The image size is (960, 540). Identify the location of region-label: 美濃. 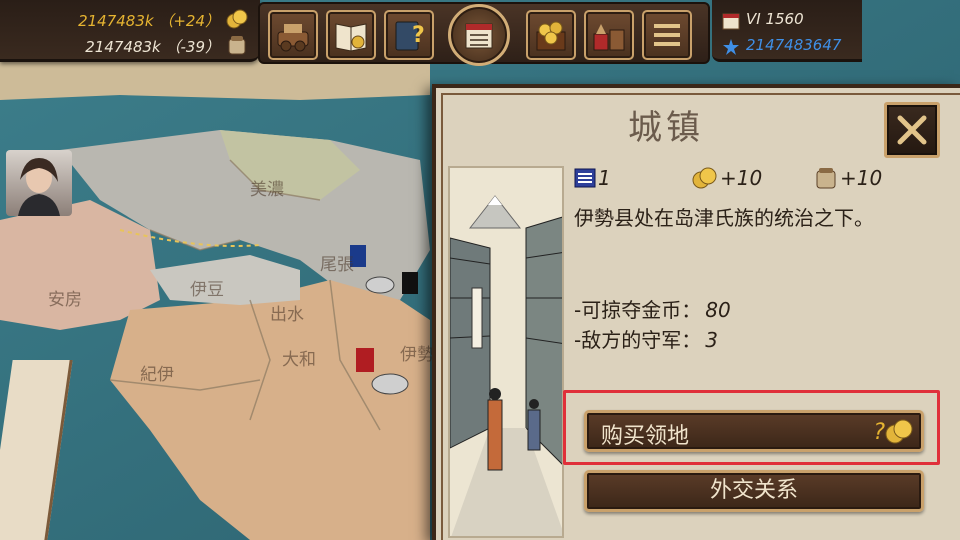
(267, 190).